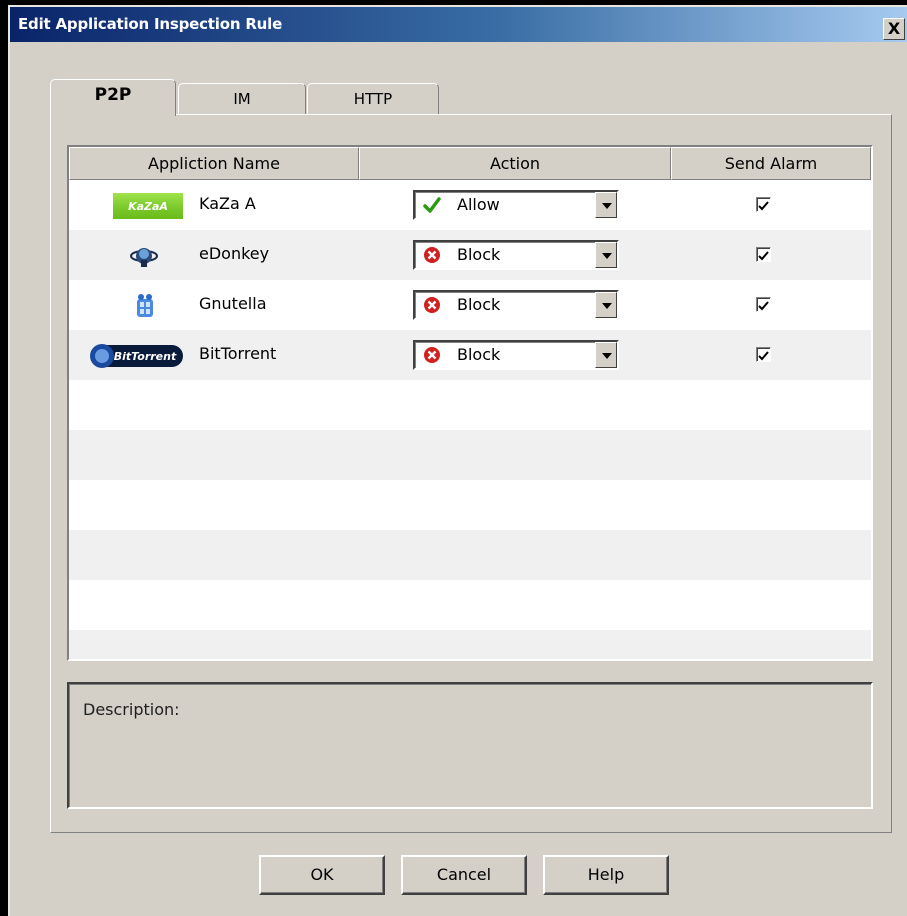 The height and width of the screenshot is (916, 907). I want to click on edonkey-logo-icon, so click(144, 257).